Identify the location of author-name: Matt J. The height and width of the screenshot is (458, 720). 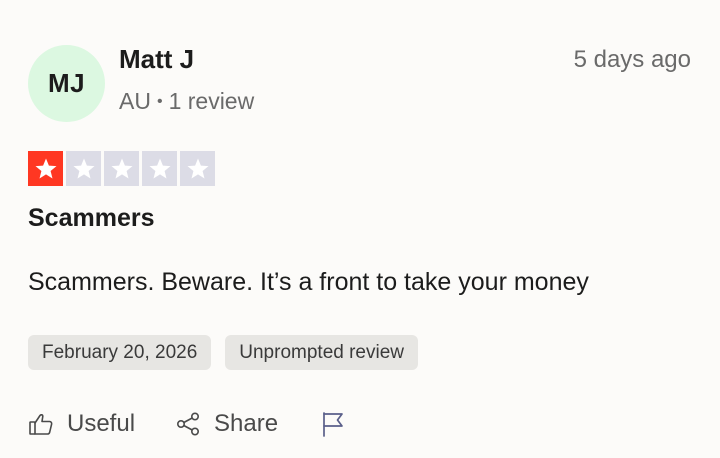
(156, 59).